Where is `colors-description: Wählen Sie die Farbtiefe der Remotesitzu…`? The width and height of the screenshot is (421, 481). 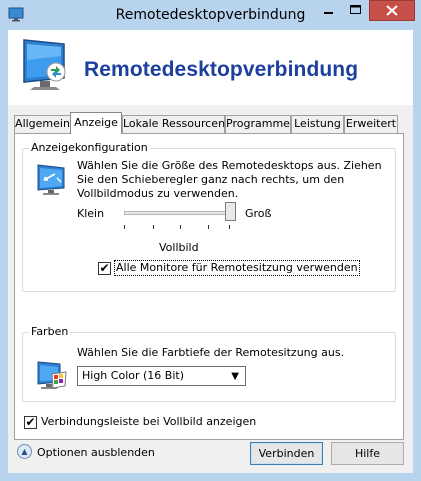
colors-description: Wählen Sie die Farbtiefe der Remotesitzu… is located at coordinates (211, 352).